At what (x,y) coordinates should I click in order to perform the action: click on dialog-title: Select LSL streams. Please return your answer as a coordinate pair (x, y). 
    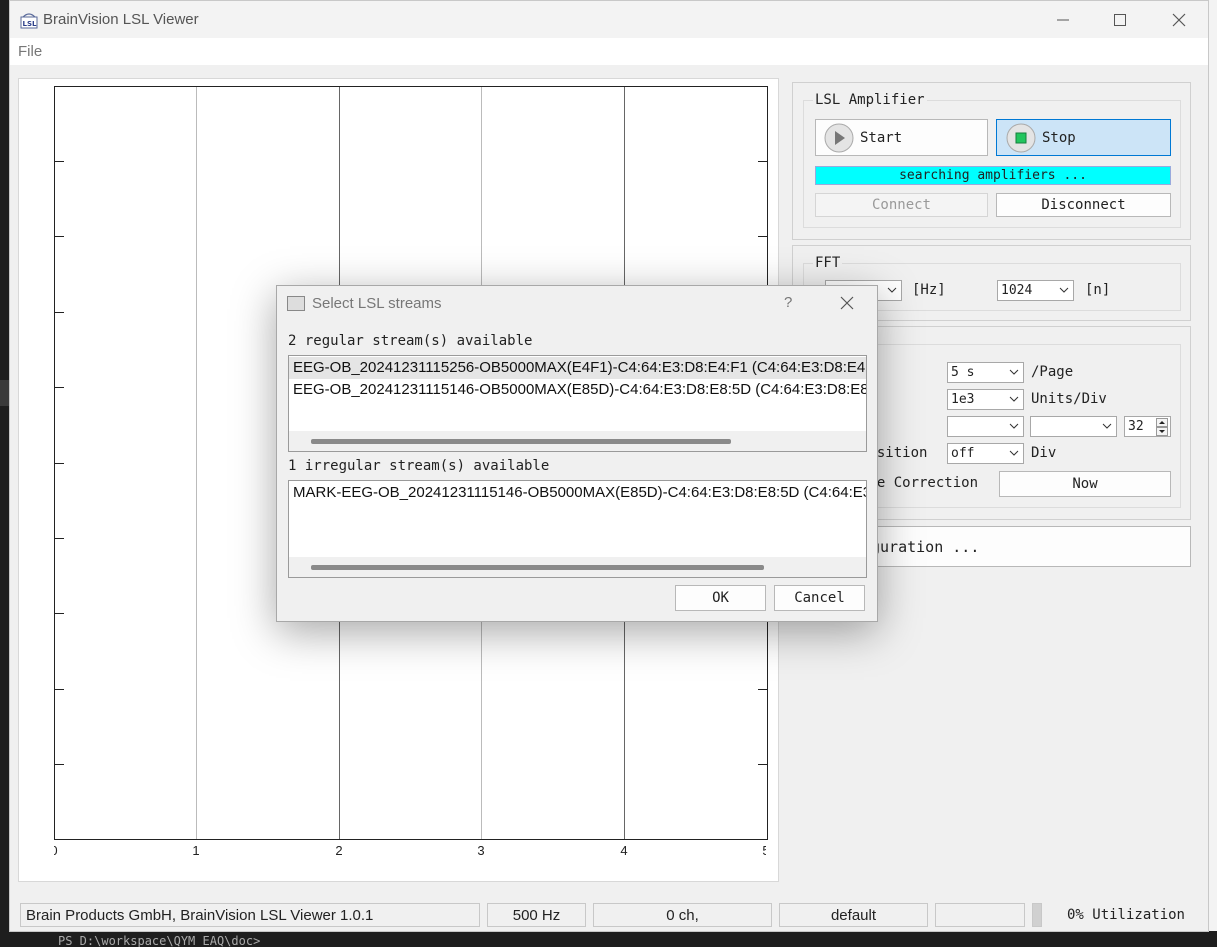
    Looking at the image, I should click on (377, 303).